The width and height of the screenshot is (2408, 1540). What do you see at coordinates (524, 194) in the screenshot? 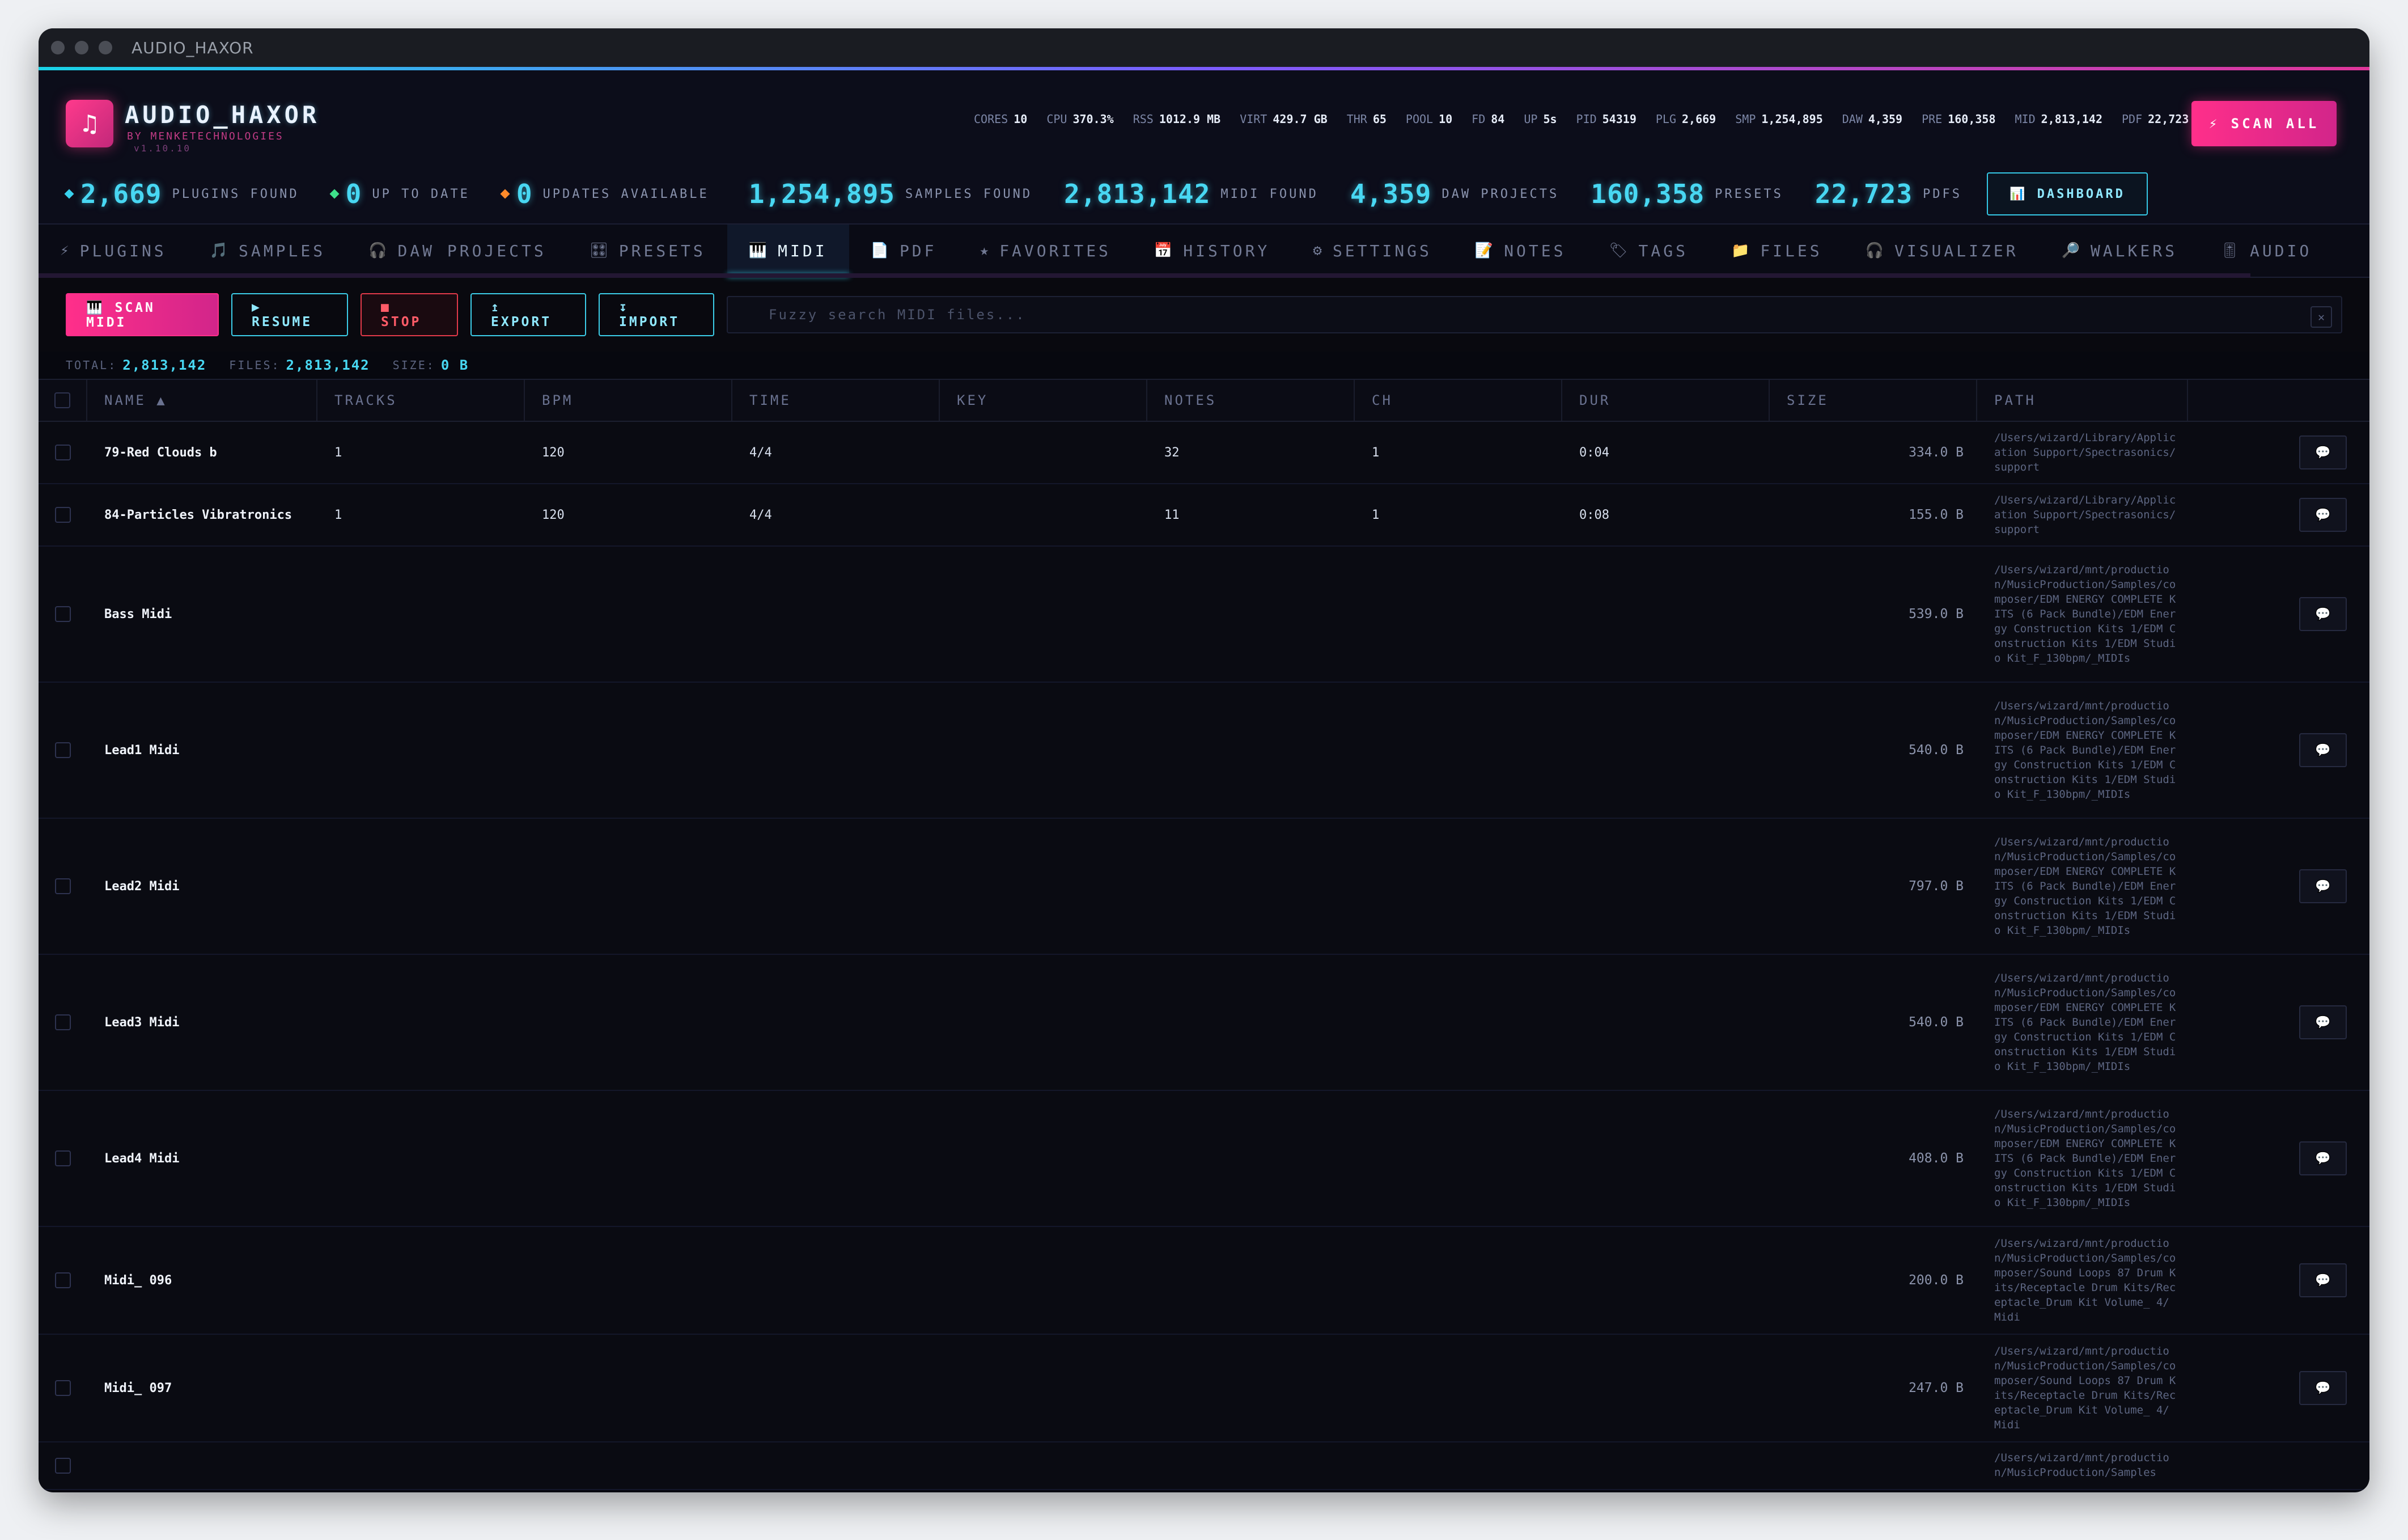
I see `updates-count-value: 0` at bounding box center [524, 194].